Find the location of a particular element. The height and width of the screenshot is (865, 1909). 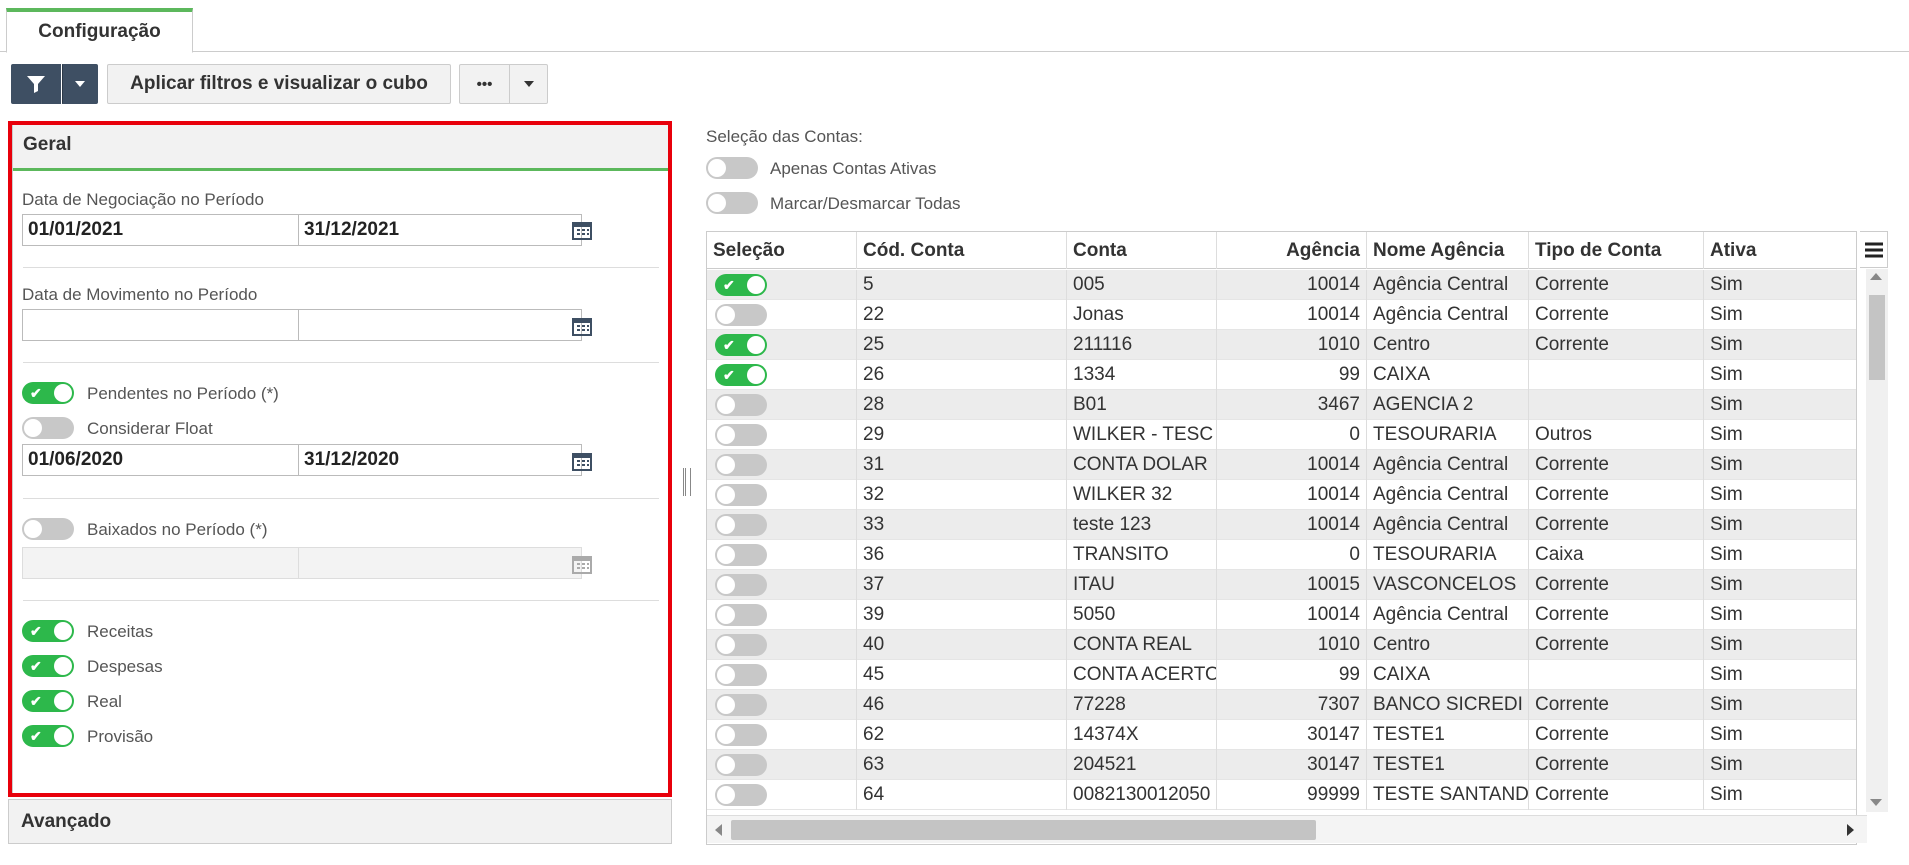

ativas-toggle is located at coordinates (732, 168).